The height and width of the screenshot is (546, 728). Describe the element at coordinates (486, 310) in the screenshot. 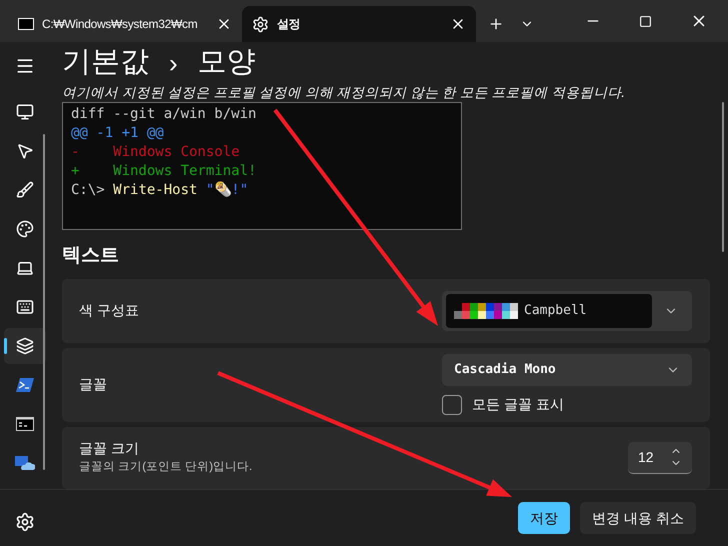

I see `color-palette-icon` at that location.